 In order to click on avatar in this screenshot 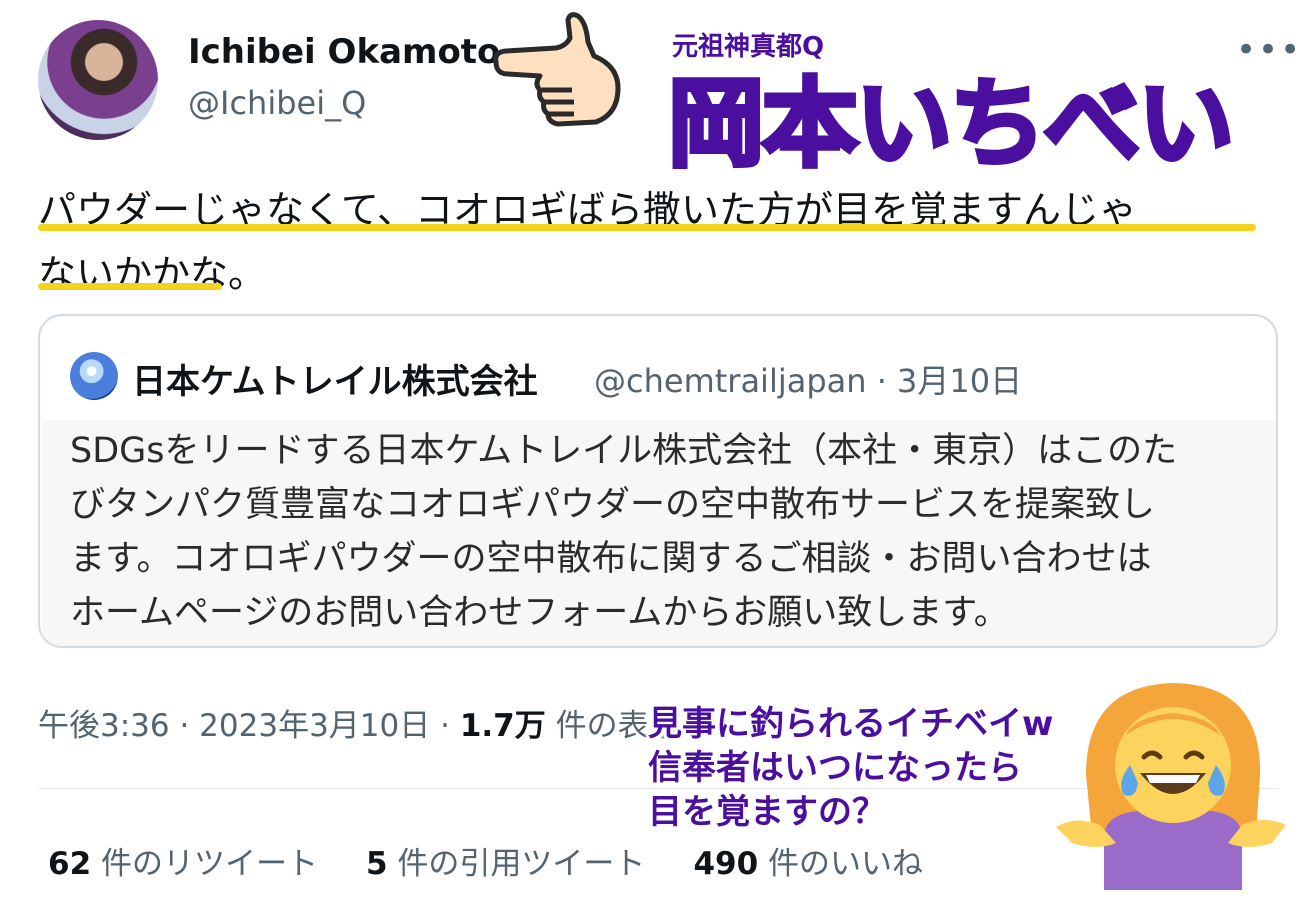, I will do `click(98, 80)`.